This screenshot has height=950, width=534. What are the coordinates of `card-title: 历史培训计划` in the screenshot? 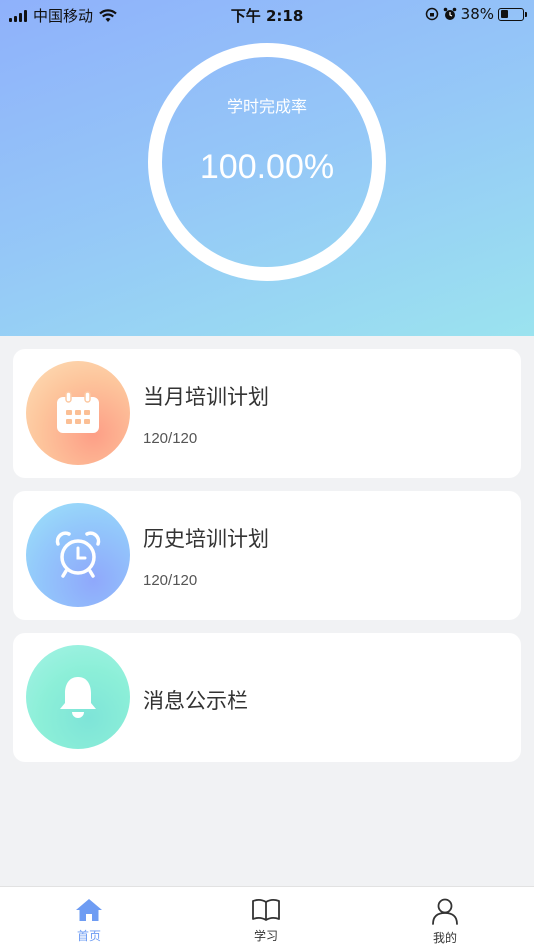 It's located at (206, 539).